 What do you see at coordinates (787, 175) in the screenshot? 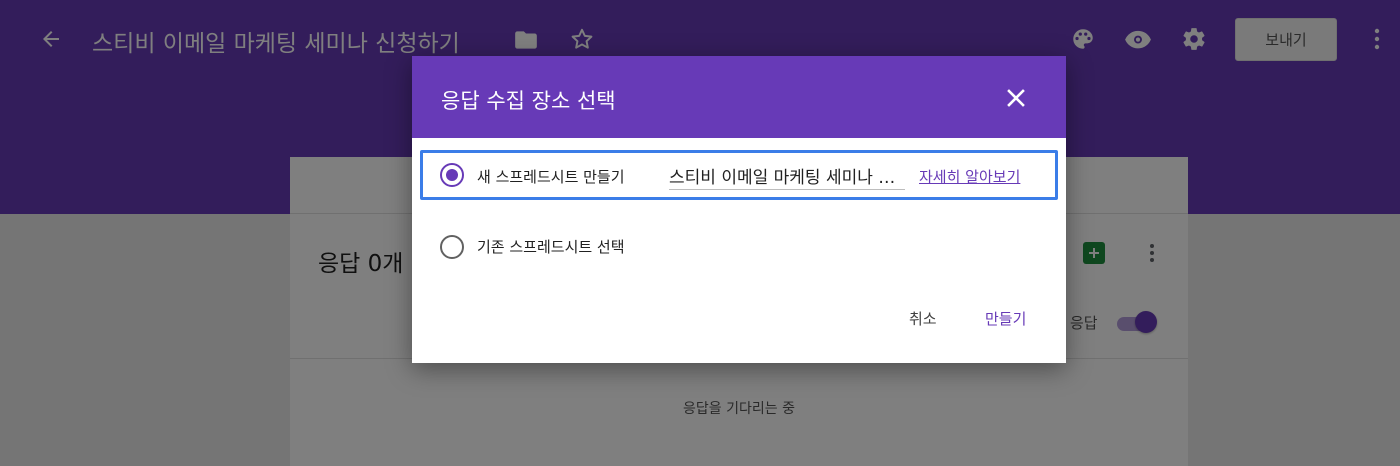
I see `spreadsheet-name-input: 스티비 이메일 마케팅 세미나 신청하기 (응답)` at bounding box center [787, 175].